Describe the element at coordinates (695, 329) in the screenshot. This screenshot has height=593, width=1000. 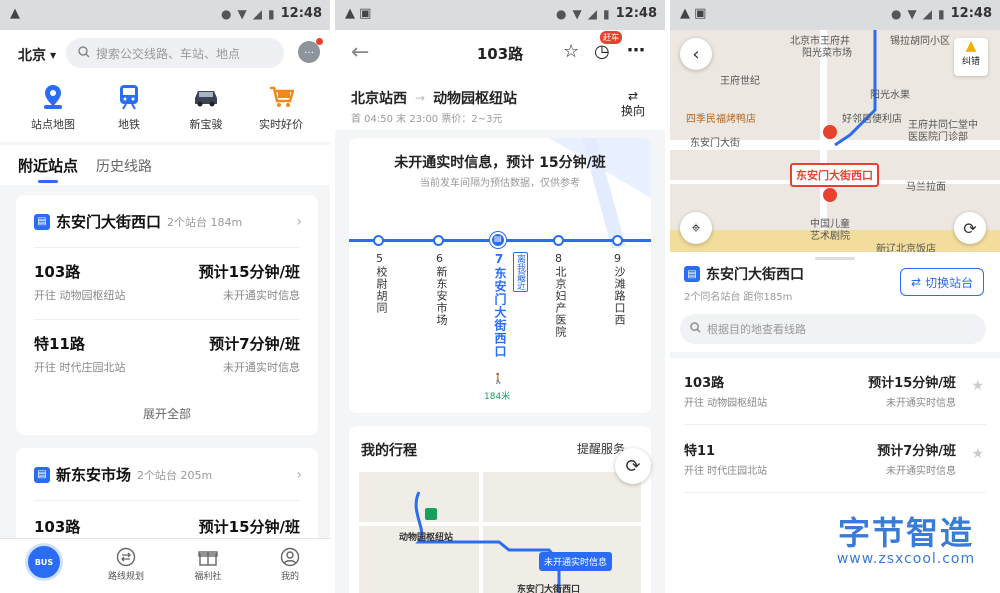
I see `search-icon` at that location.